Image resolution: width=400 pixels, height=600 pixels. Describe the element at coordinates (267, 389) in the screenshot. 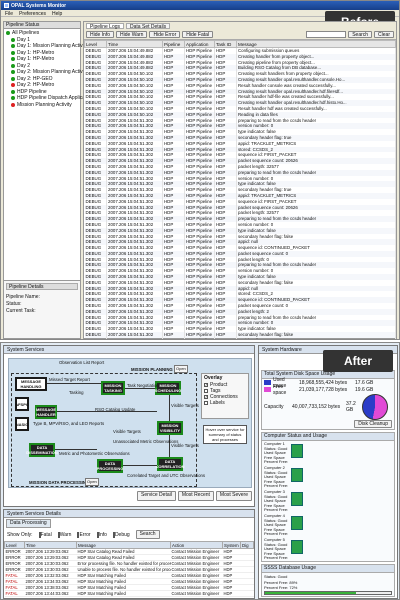

I see `free-swatch` at that location.